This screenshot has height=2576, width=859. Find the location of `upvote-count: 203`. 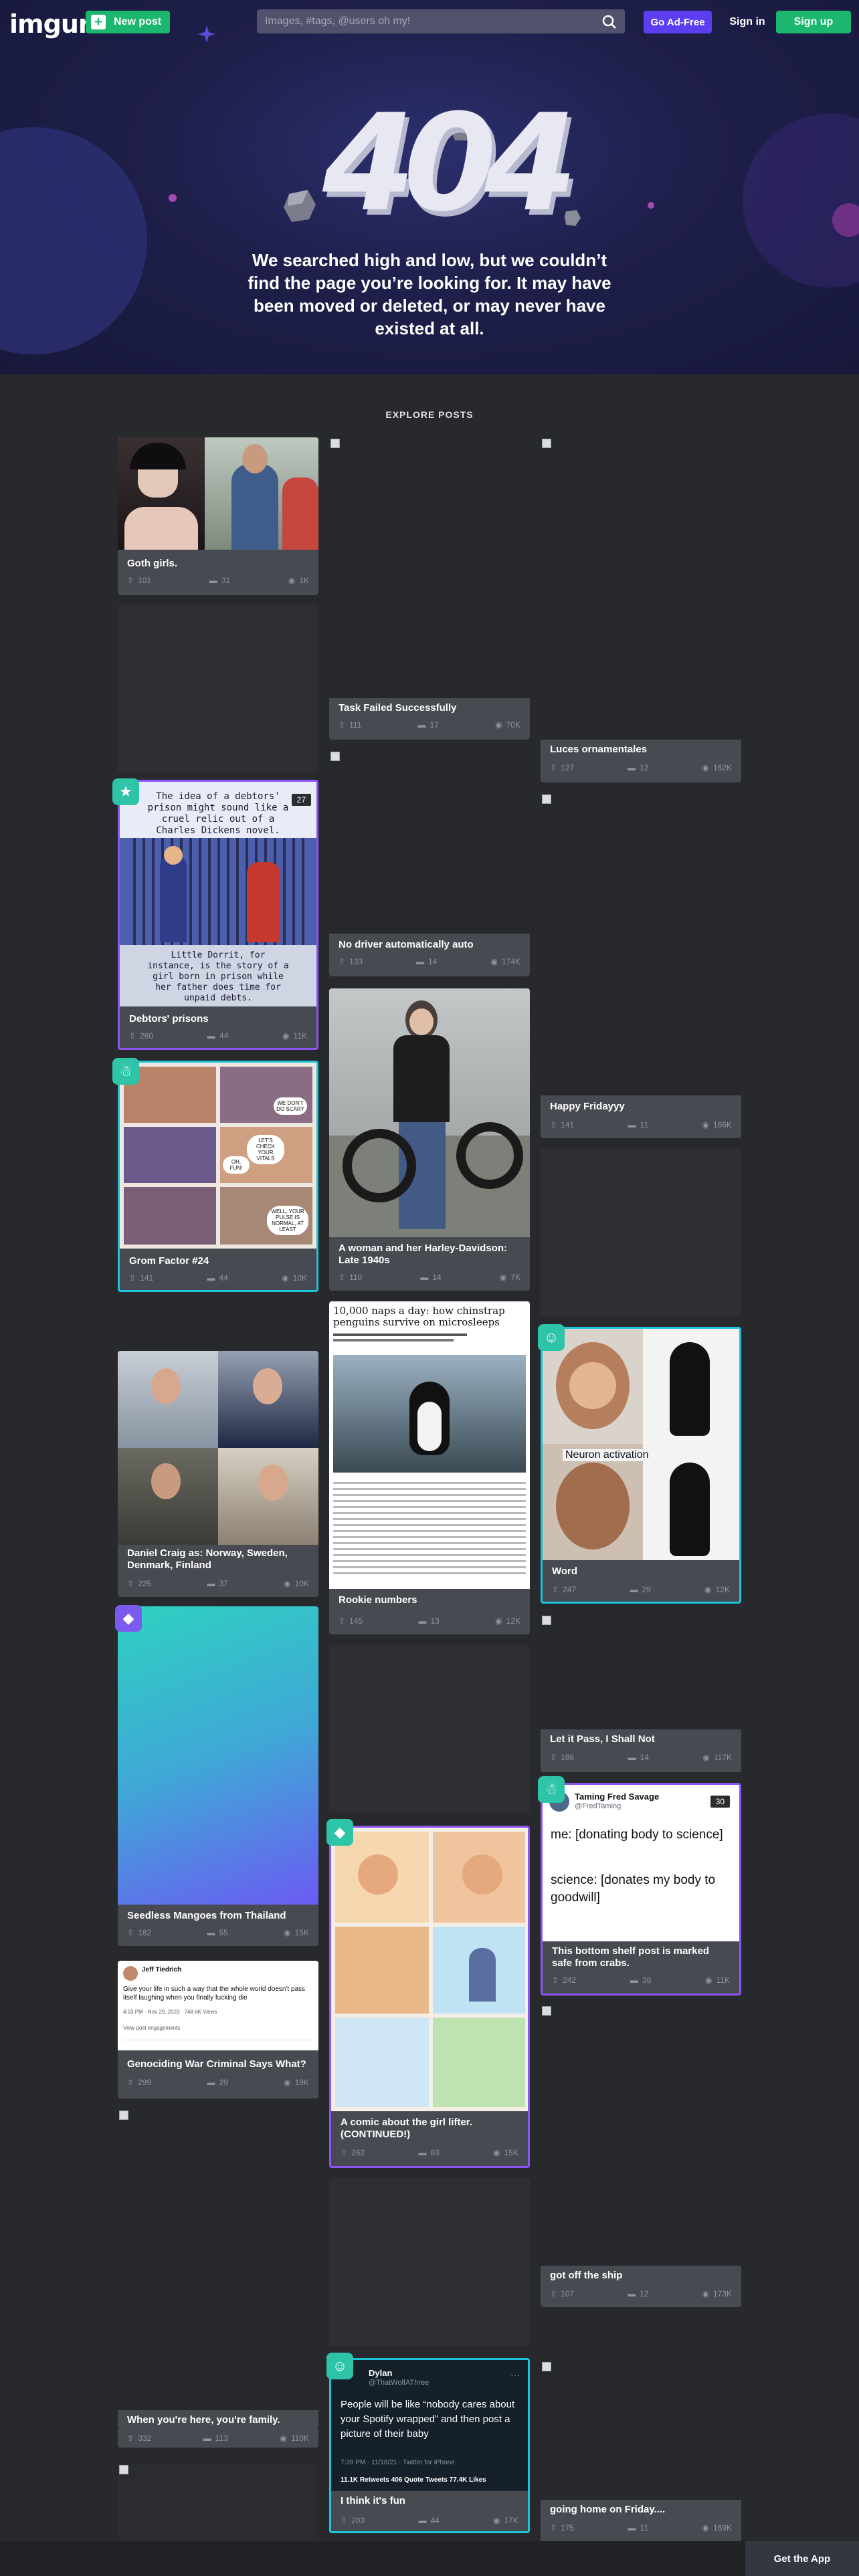

upvote-count: 203 is located at coordinates (358, 2521).